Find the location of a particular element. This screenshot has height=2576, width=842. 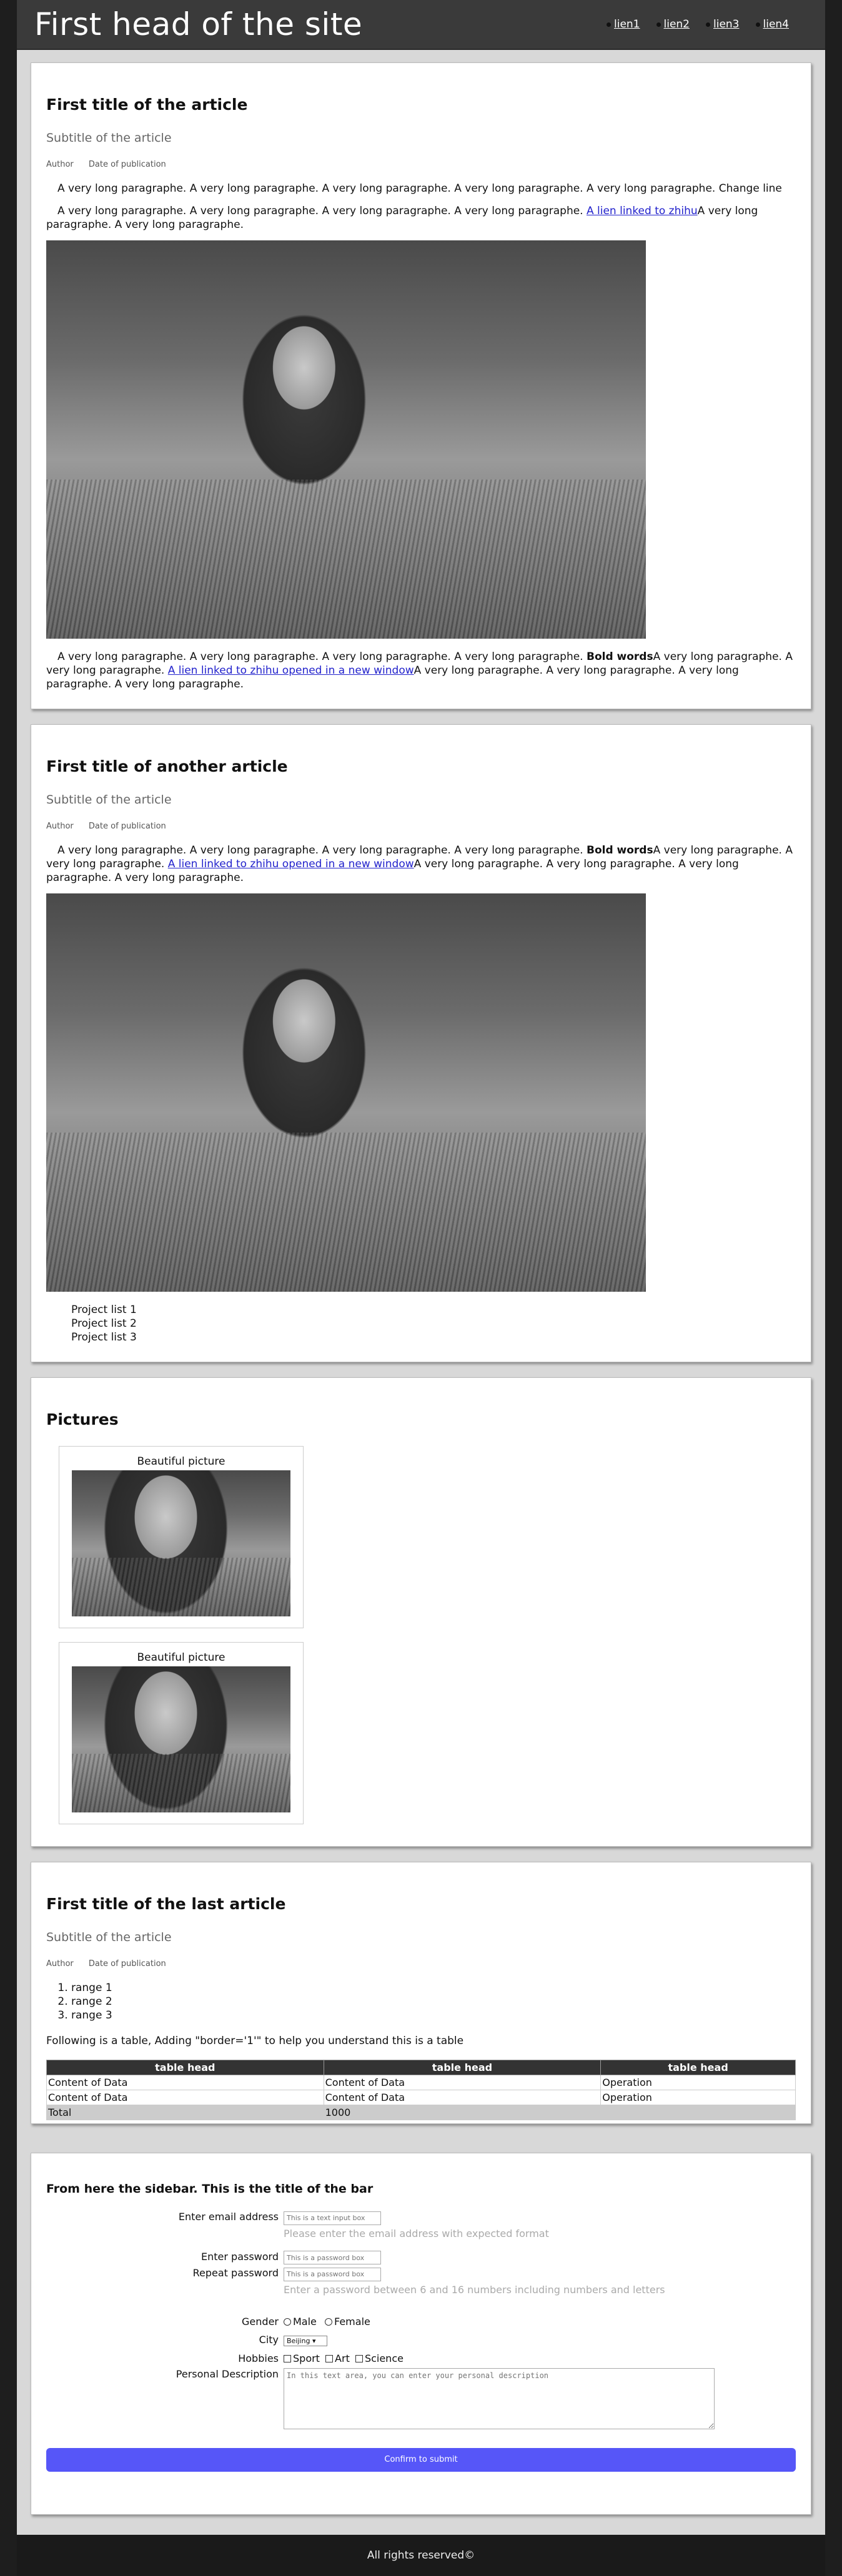

city-select: Beijing ▾ is located at coordinates (305, 2340).